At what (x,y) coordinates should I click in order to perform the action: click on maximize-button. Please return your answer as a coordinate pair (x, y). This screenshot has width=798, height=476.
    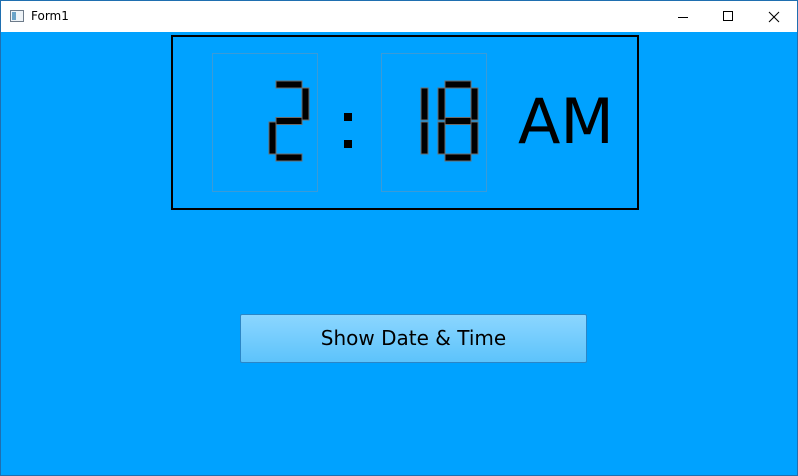
    Looking at the image, I should click on (729, 16).